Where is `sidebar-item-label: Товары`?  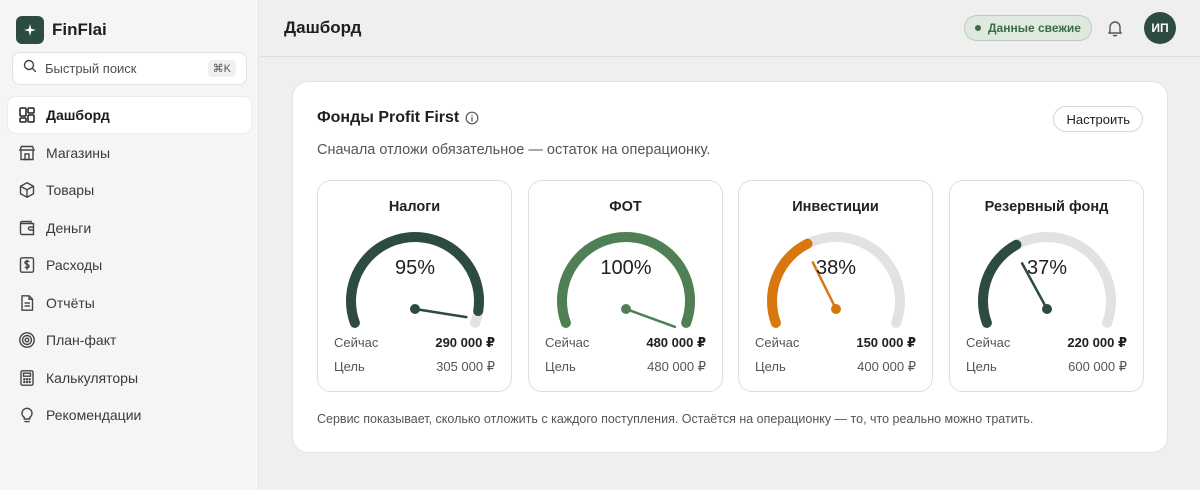
sidebar-item-label: Товары is located at coordinates (70, 190).